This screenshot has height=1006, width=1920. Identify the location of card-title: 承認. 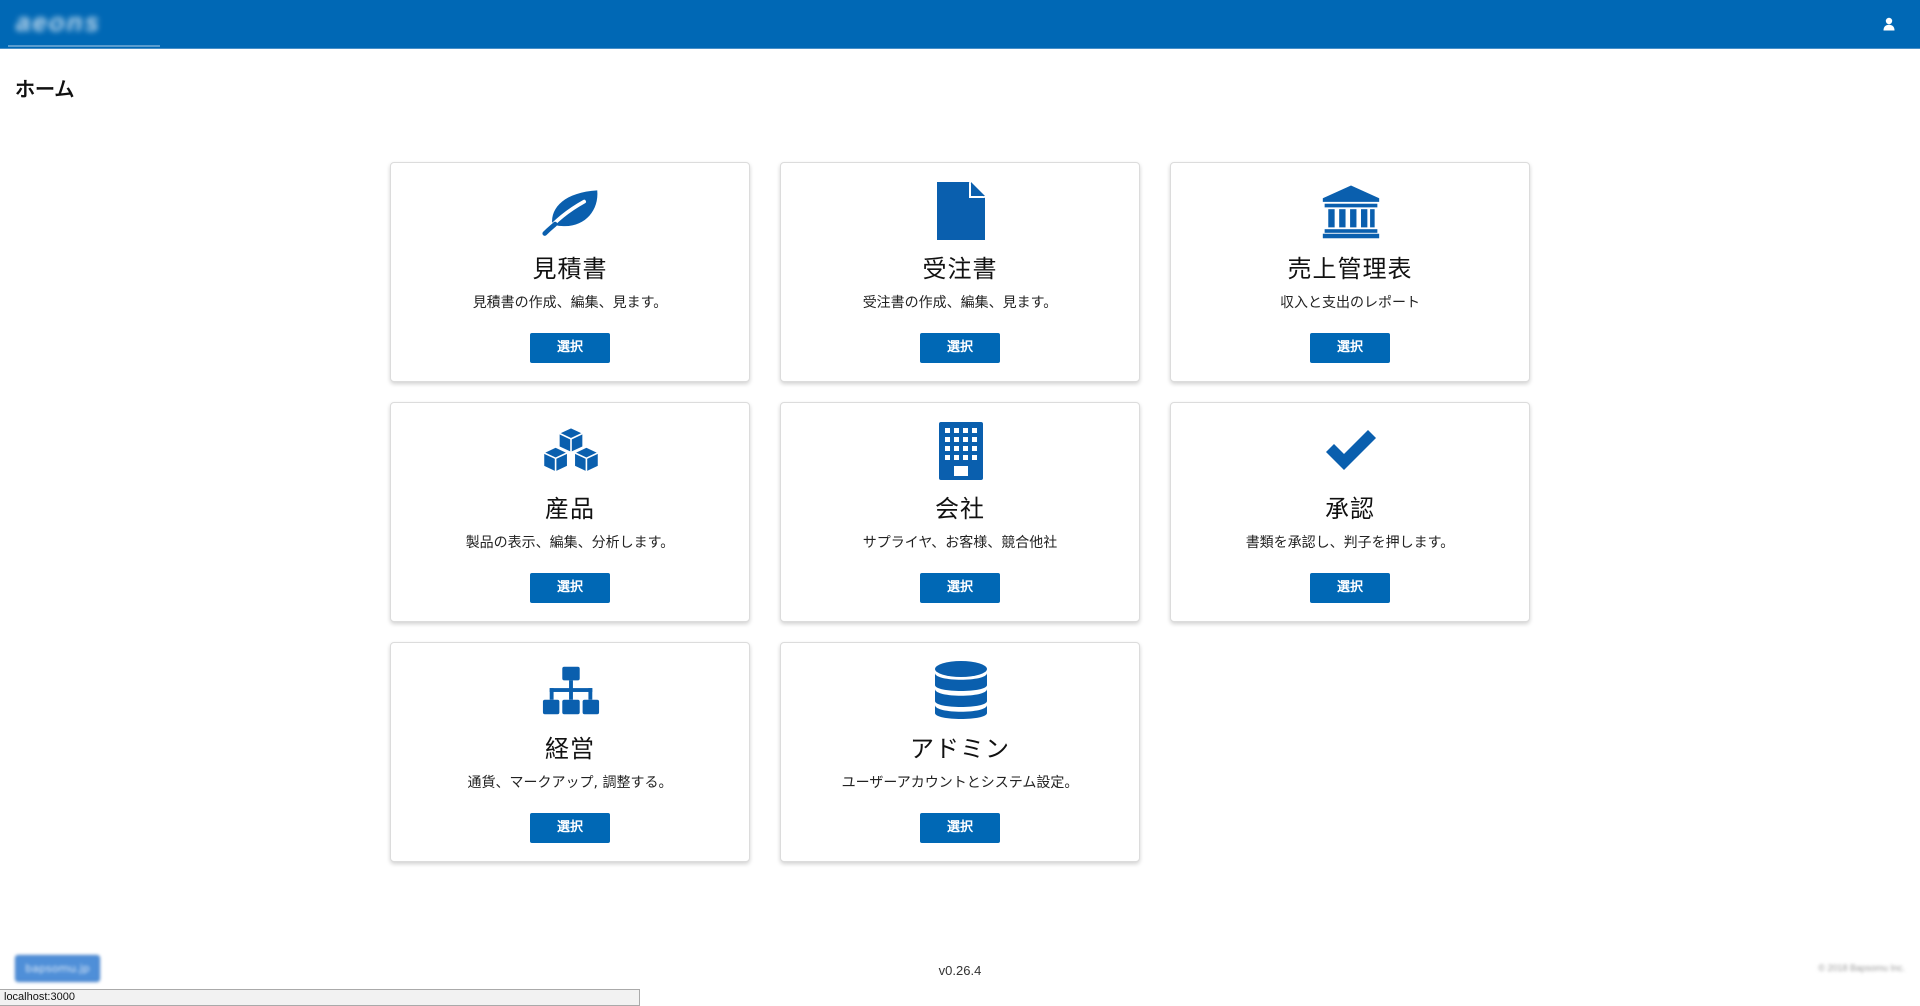
(1350, 509).